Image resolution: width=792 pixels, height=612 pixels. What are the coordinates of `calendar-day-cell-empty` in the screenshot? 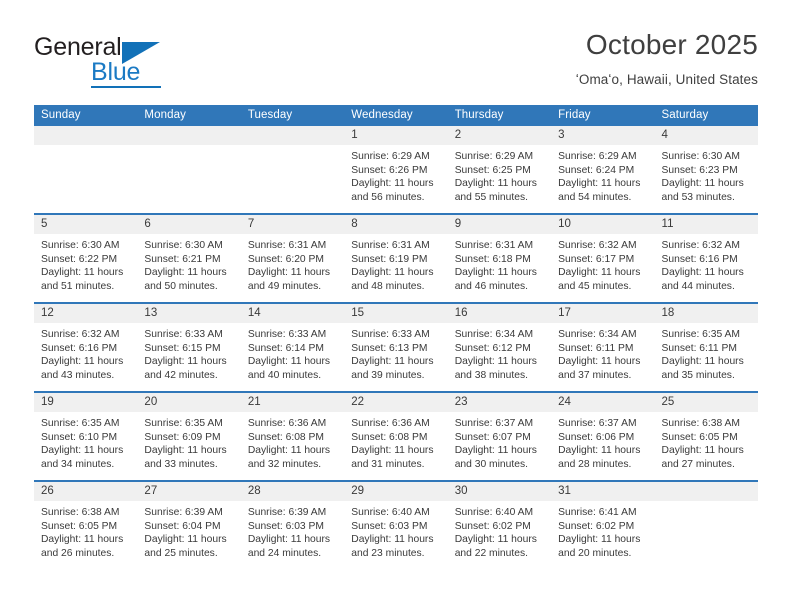 It's located at (86, 170).